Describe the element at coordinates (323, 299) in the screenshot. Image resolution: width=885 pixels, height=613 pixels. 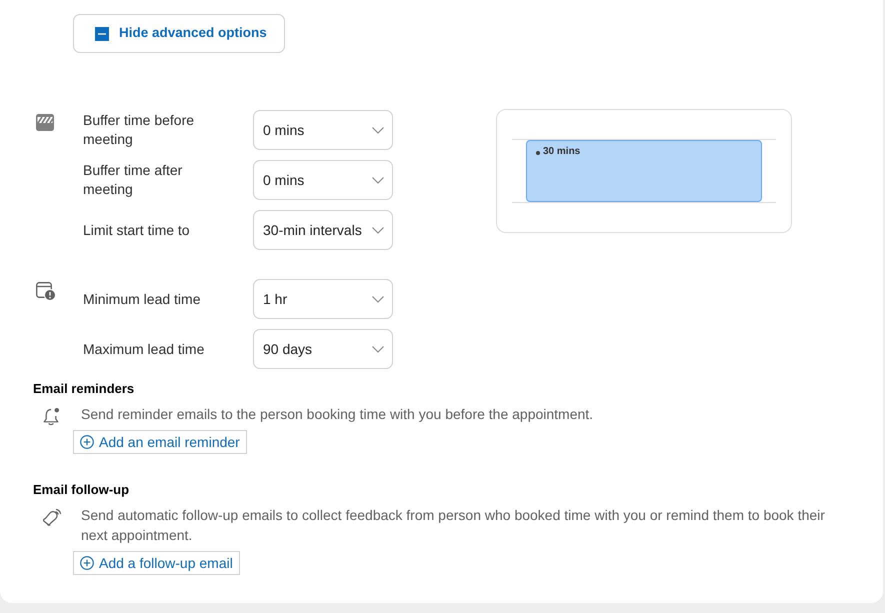
I see `dropdown: 1 hr` at that location.